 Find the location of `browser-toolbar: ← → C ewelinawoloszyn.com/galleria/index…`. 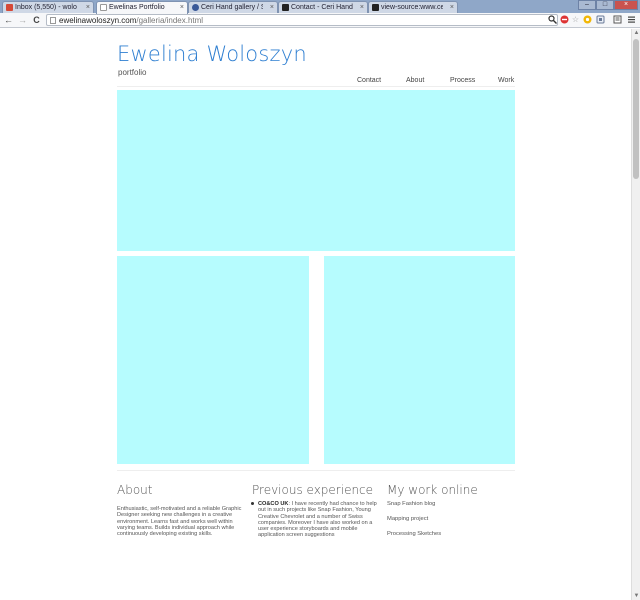

browser-toolbar: ← → C ewelinawoloszyn.com/galleria/index… is located at coordinates (320, 20).